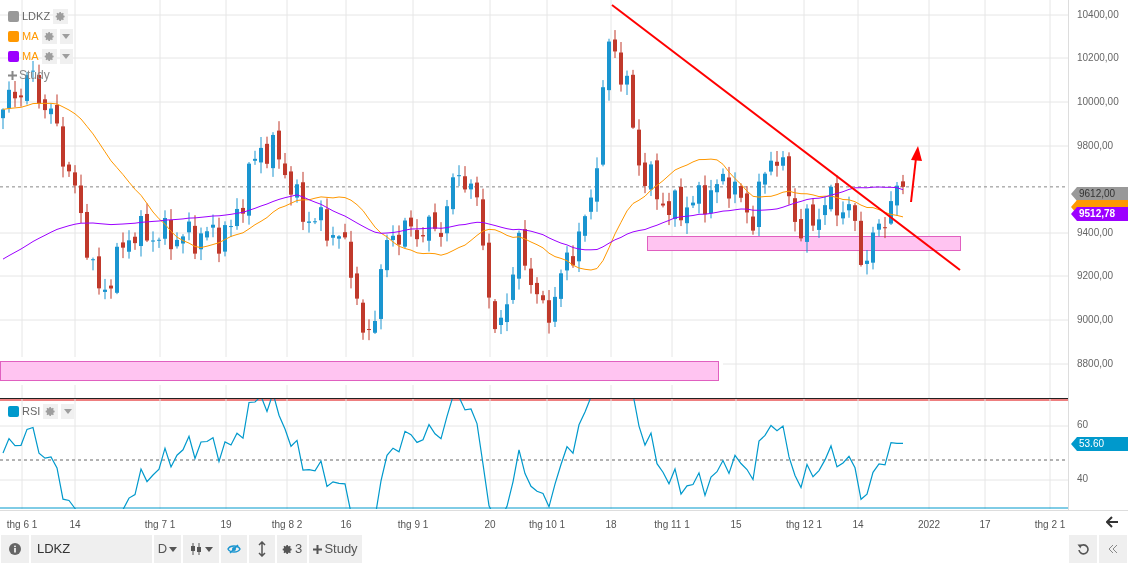 Image resolution: width=1128 pixels, height=569 pixels. Describe the element at coordinates (1099, 214) in the screenshot. I see `price-tag: 9512,78` at that location.